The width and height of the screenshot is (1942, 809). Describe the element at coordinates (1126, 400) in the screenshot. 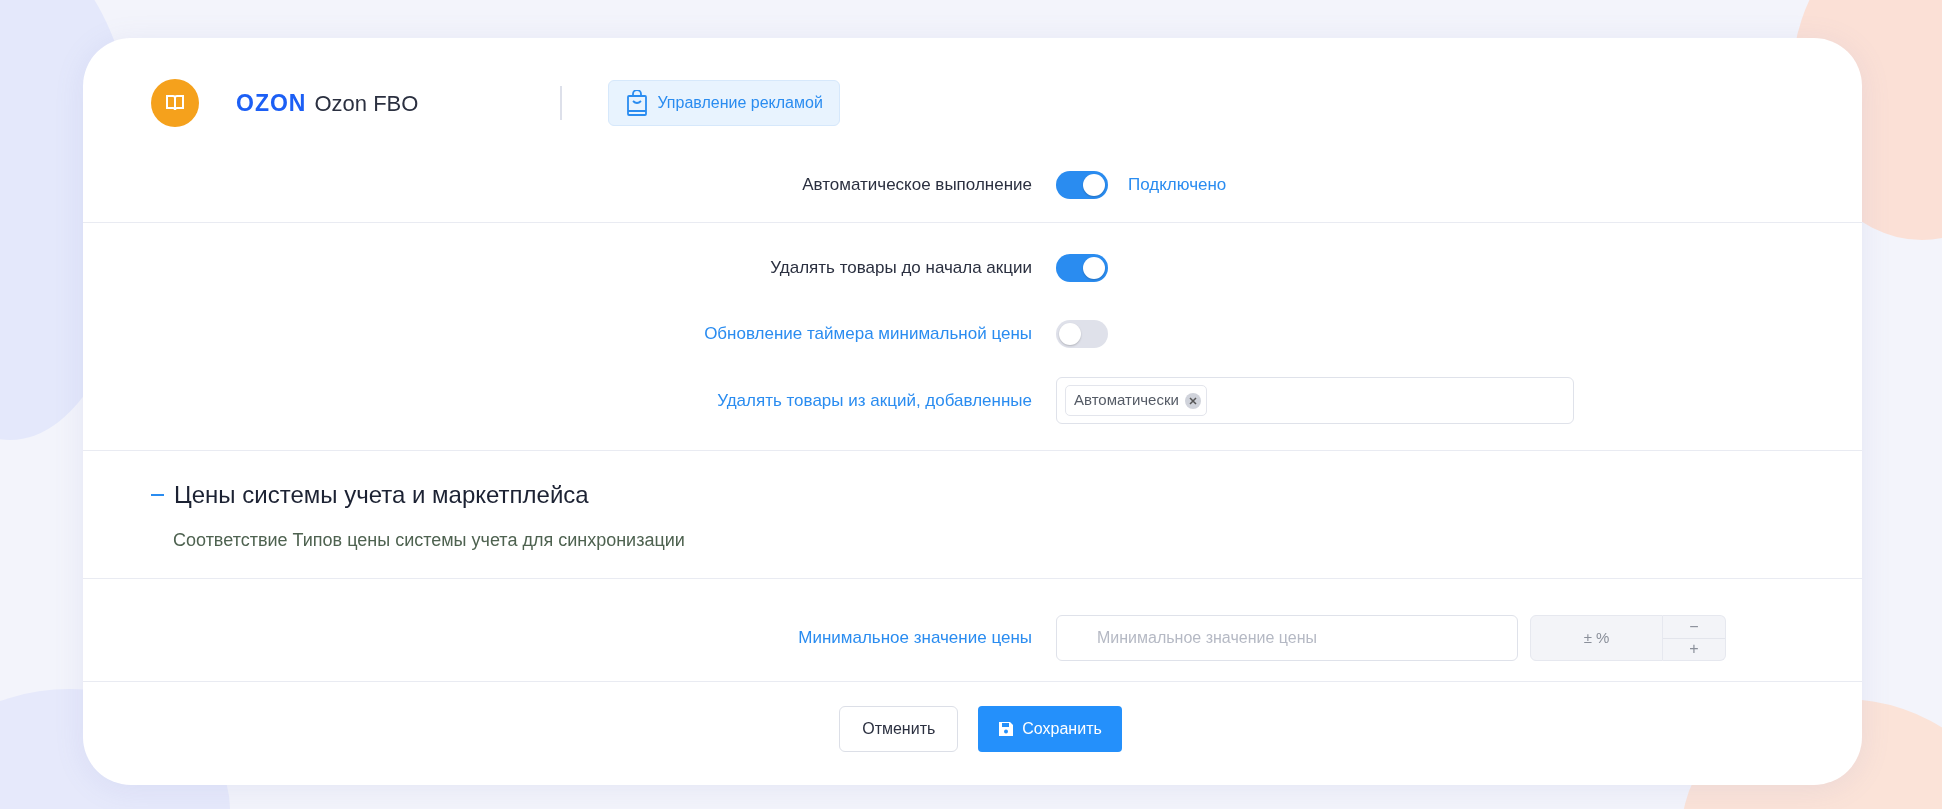

I see `tag-text: Автоматически` at that location.